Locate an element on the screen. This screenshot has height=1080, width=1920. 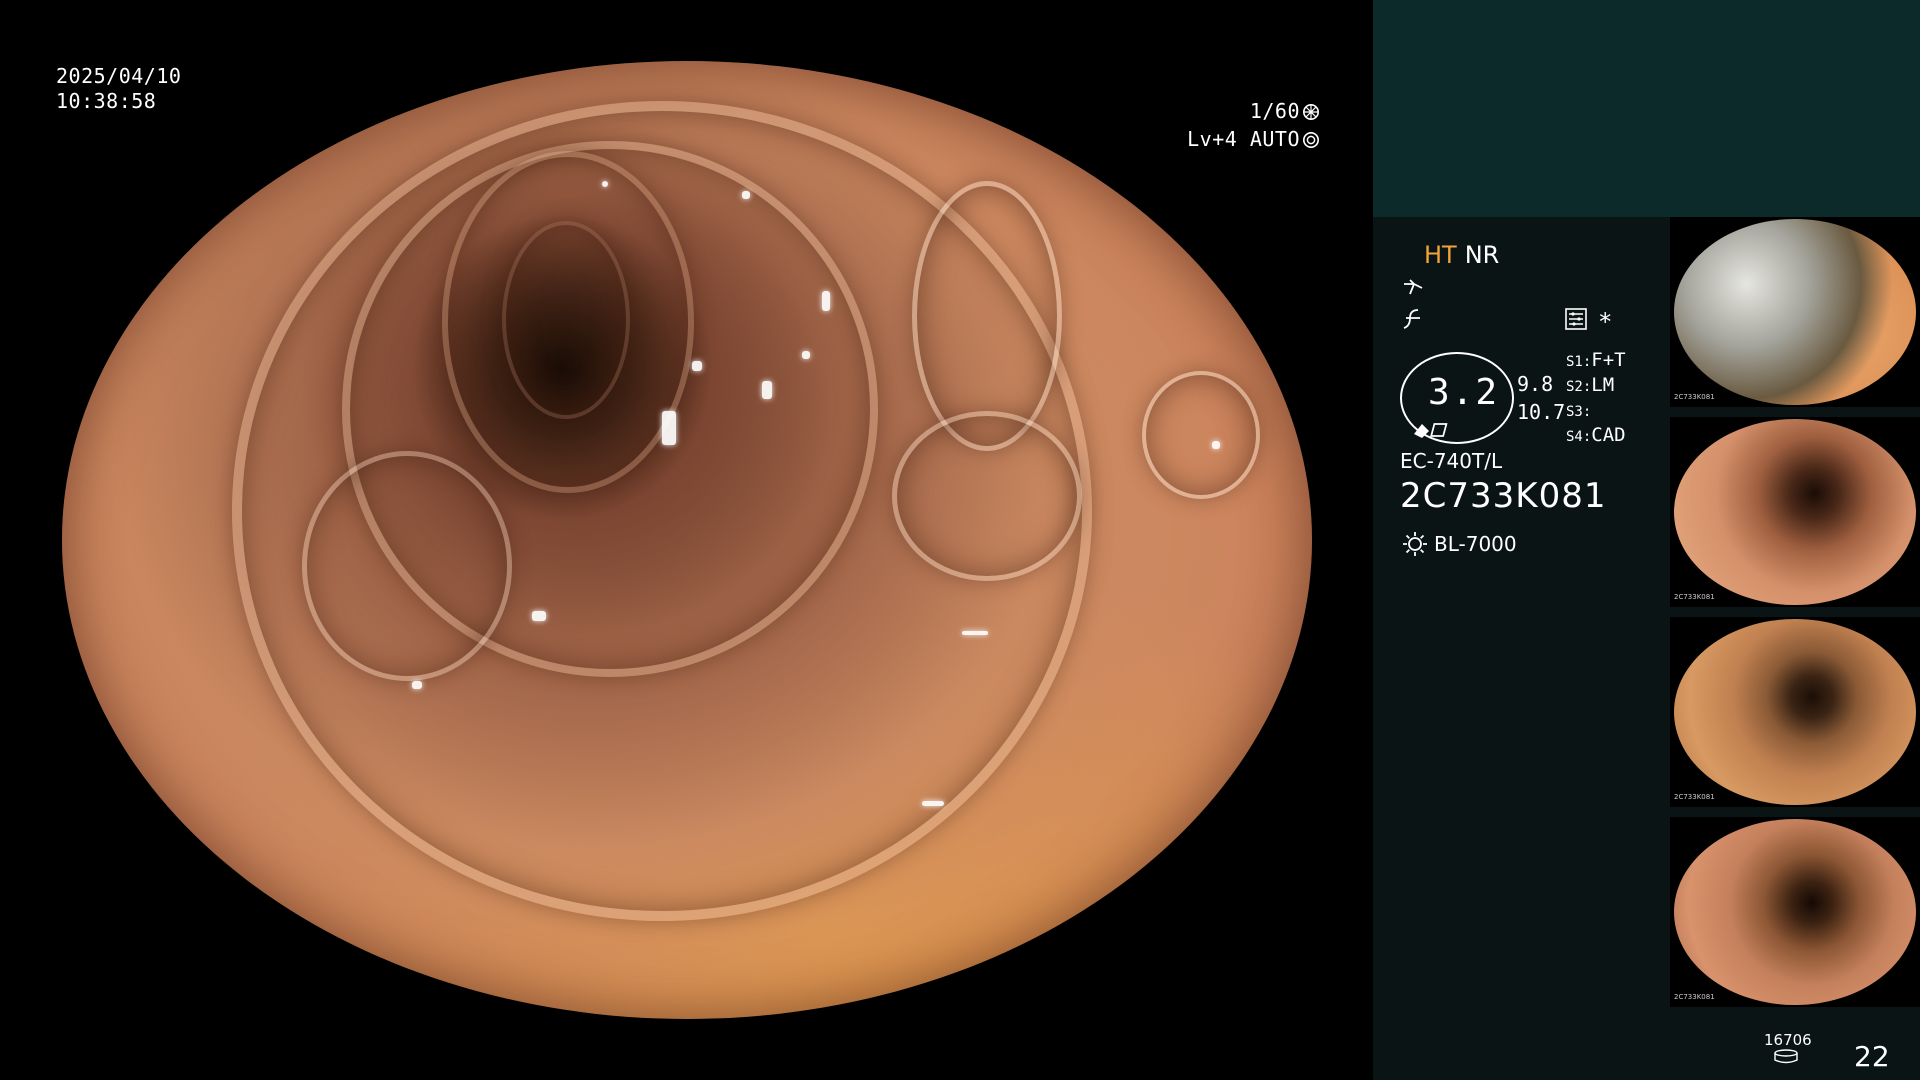
capture-date: 2025/04/10 is located at coordinates (119, 76).